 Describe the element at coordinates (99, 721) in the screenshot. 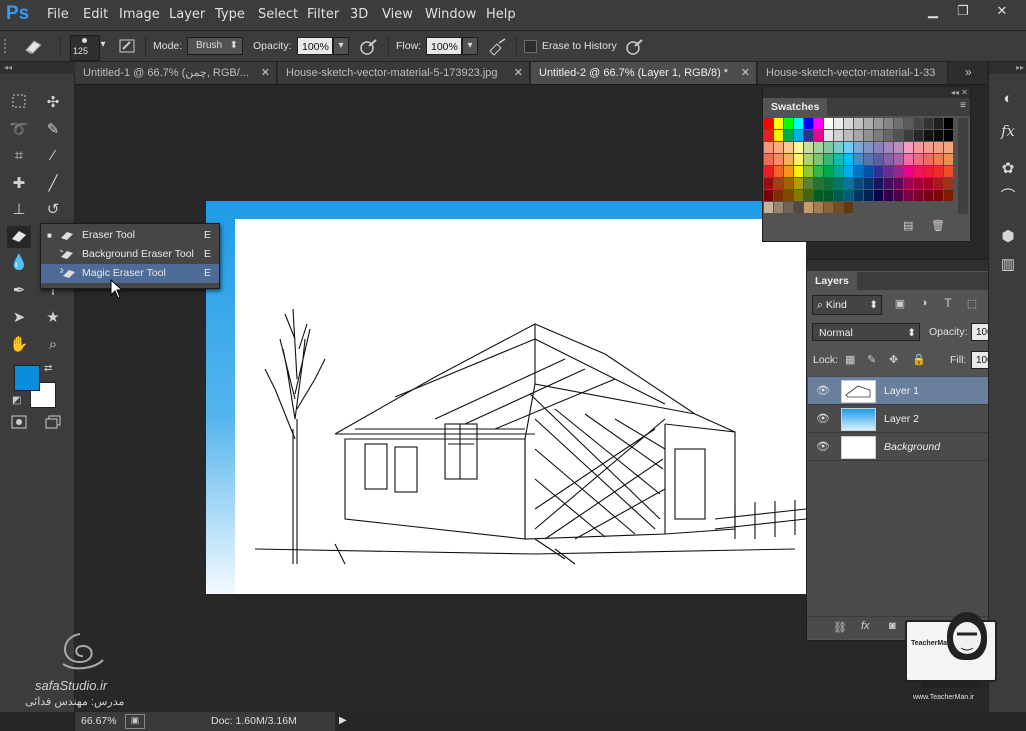

I see `zoom-level: 66.67%` at that location.